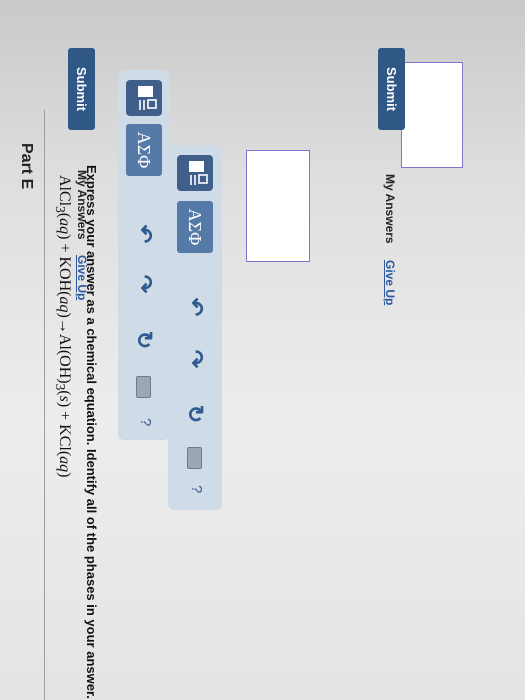 Image resolution: width=525 pixels, height=700 pixels. Describe the element at coordinates (81, 89) in the screenshot. I see `top-submit-button: Submit` at that location.